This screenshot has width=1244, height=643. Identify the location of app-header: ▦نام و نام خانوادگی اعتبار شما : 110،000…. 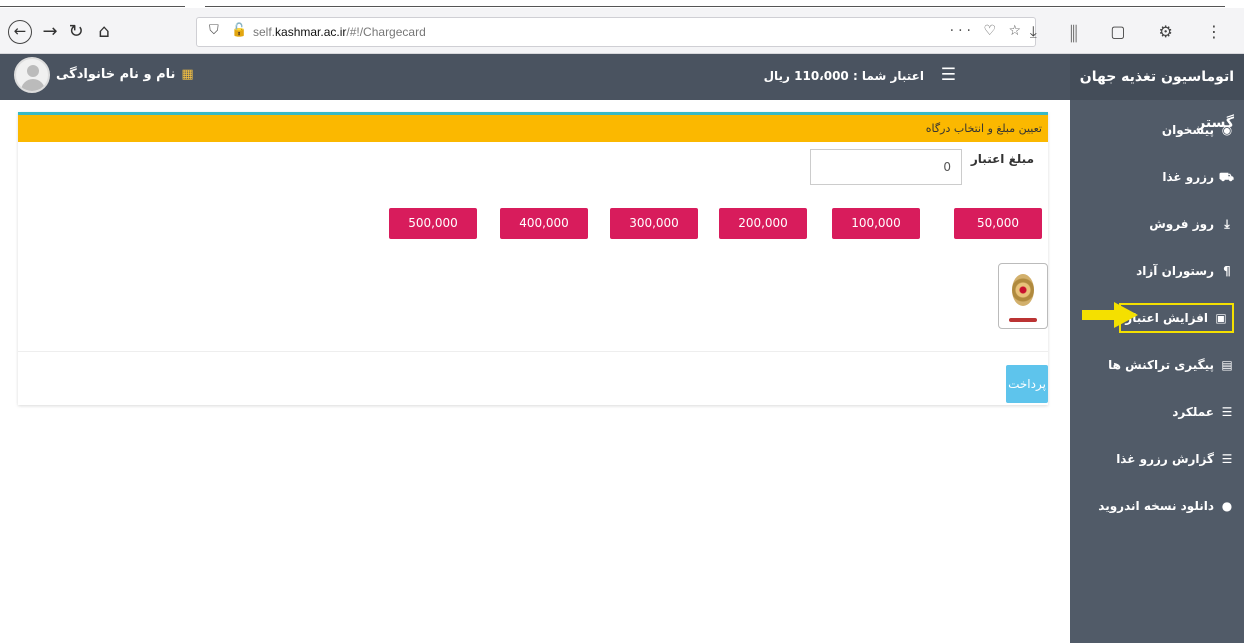
(535, 77).